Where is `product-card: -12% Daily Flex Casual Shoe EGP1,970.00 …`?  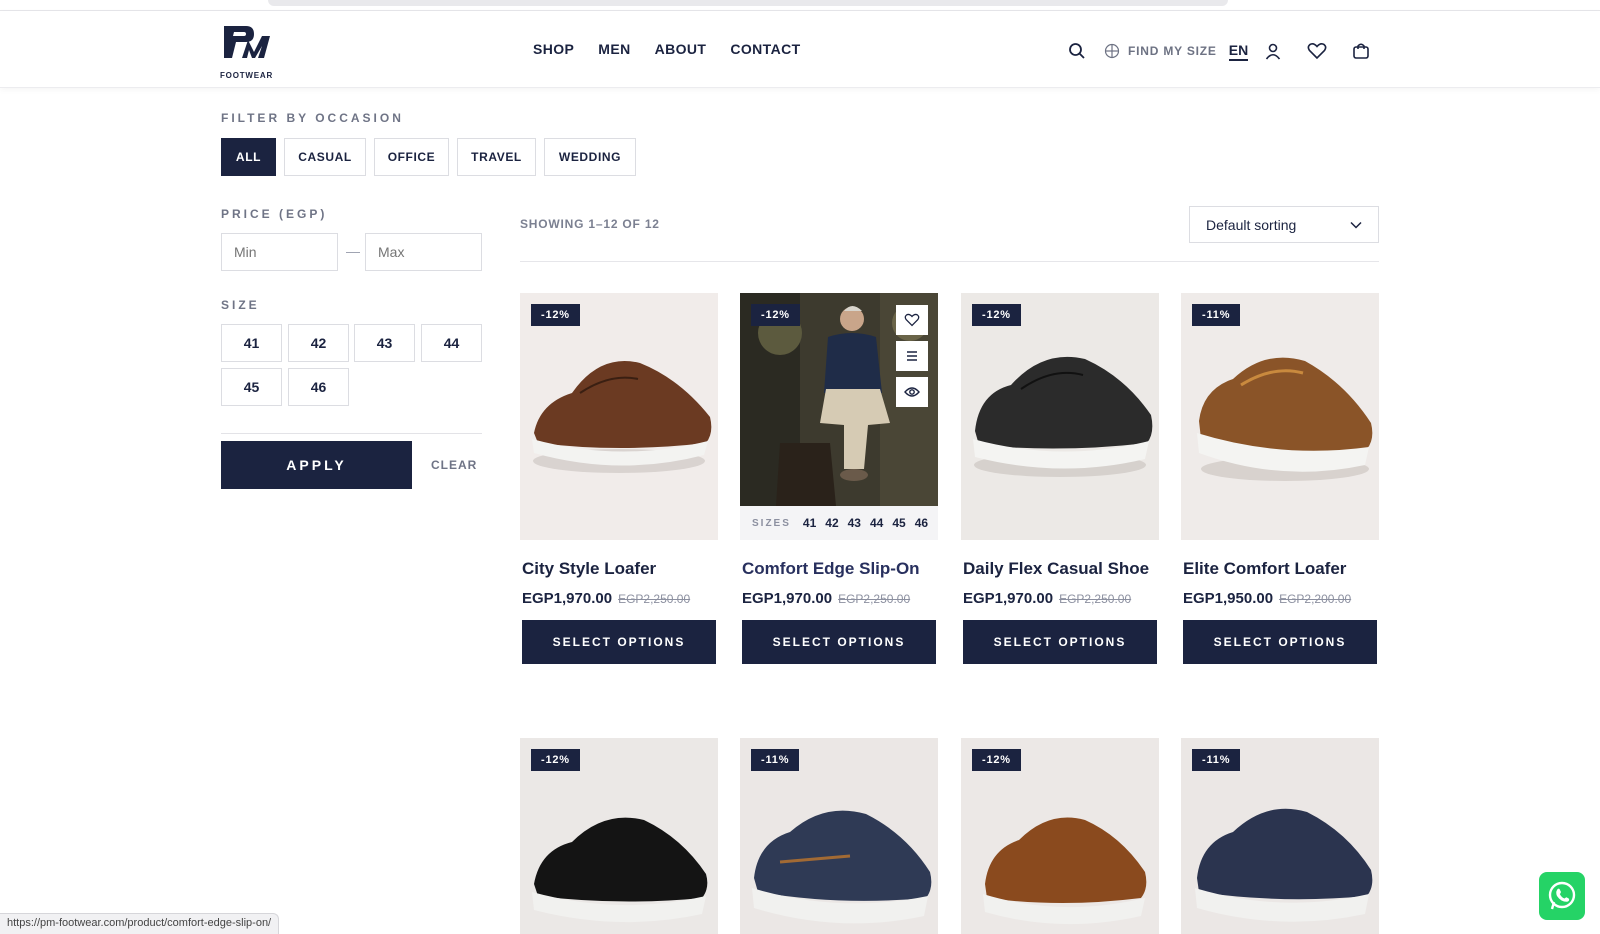
product-card: -12% Daily Flex Casual Shoe EGP1,970.00 … is located at coordinates (1060, 478).